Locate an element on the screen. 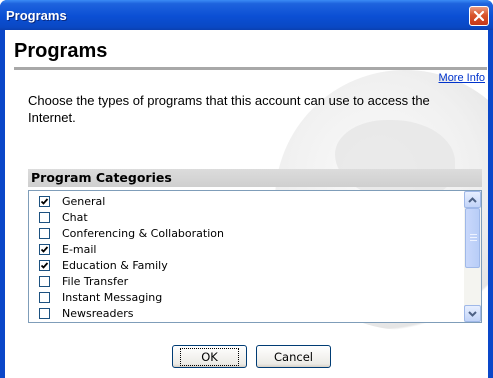 This screenshot has height=378, width=493. list-item: Education & Family is located at coordinates (103, 265).